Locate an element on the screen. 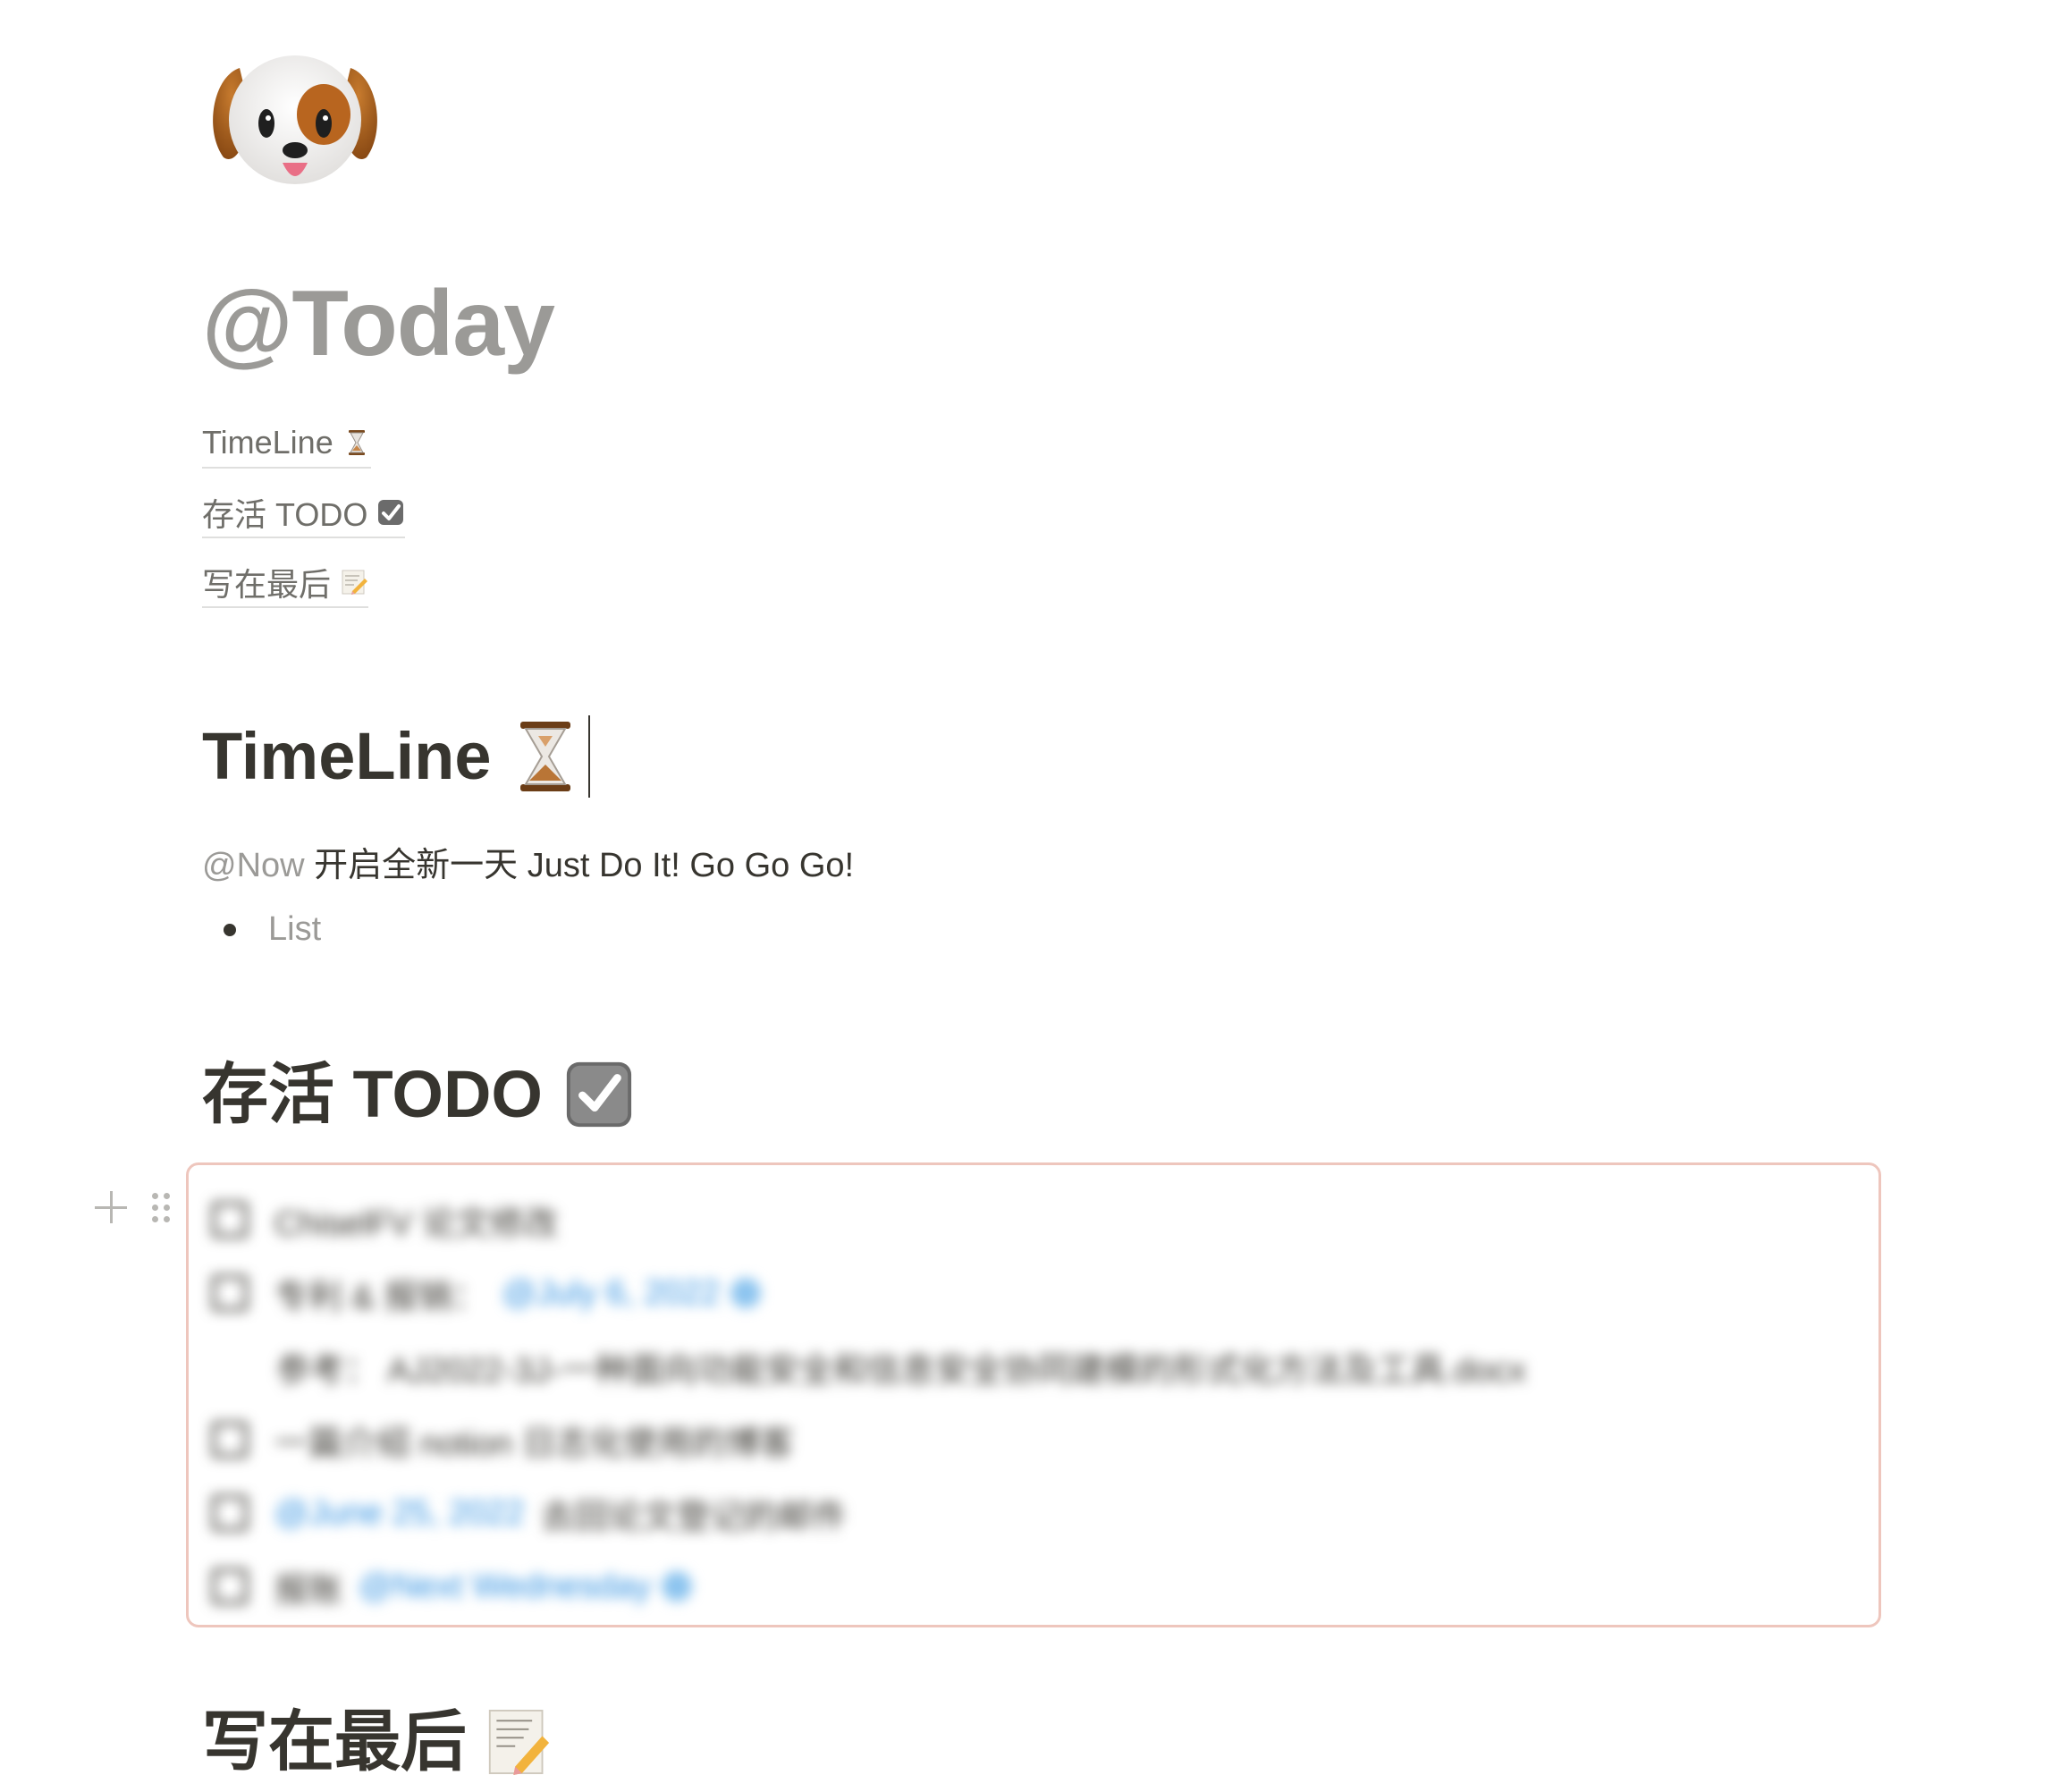 Image resolution: width=2060 pixels, height=1792 pixels. toc-link-todo: 存活 TODO is located at coordinates (304, 514).